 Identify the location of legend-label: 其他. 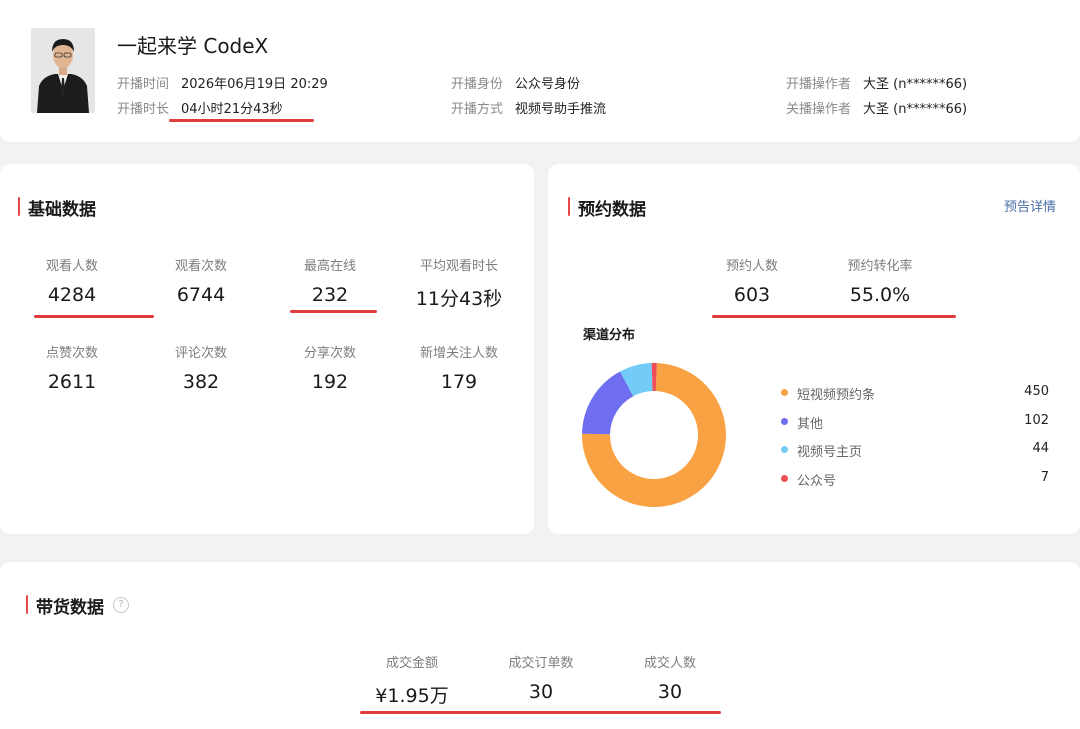
(810, 424).